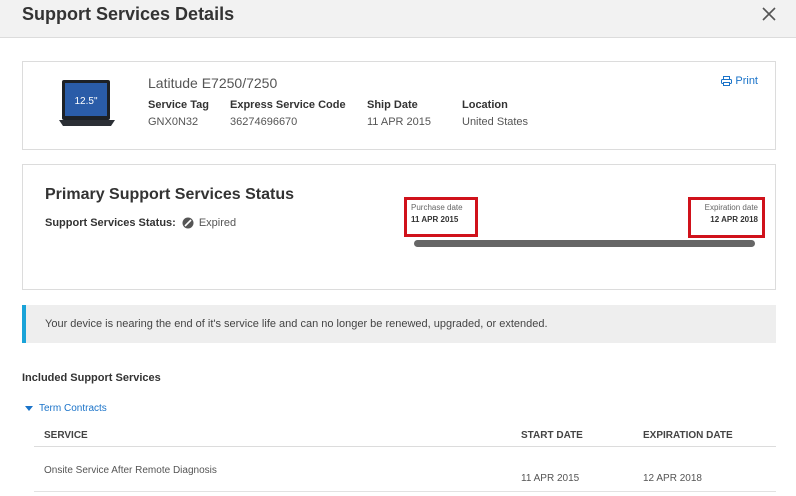 The image size is (796, 496). I want to click on expiration-date-box: Expiration date 12 APR 2018, so click(726, 217).